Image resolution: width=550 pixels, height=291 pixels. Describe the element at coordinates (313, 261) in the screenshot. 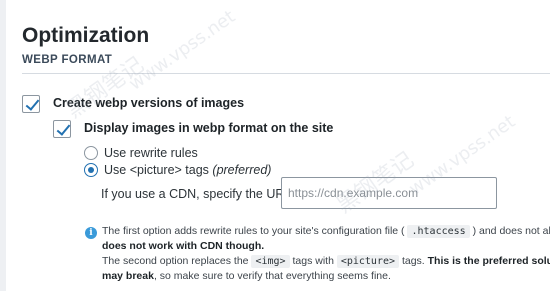

I see `note-text: tags with` at that location.